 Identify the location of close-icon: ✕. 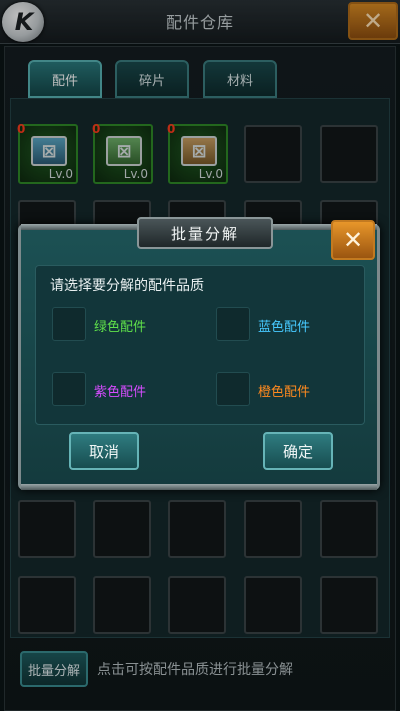
(353, 240).